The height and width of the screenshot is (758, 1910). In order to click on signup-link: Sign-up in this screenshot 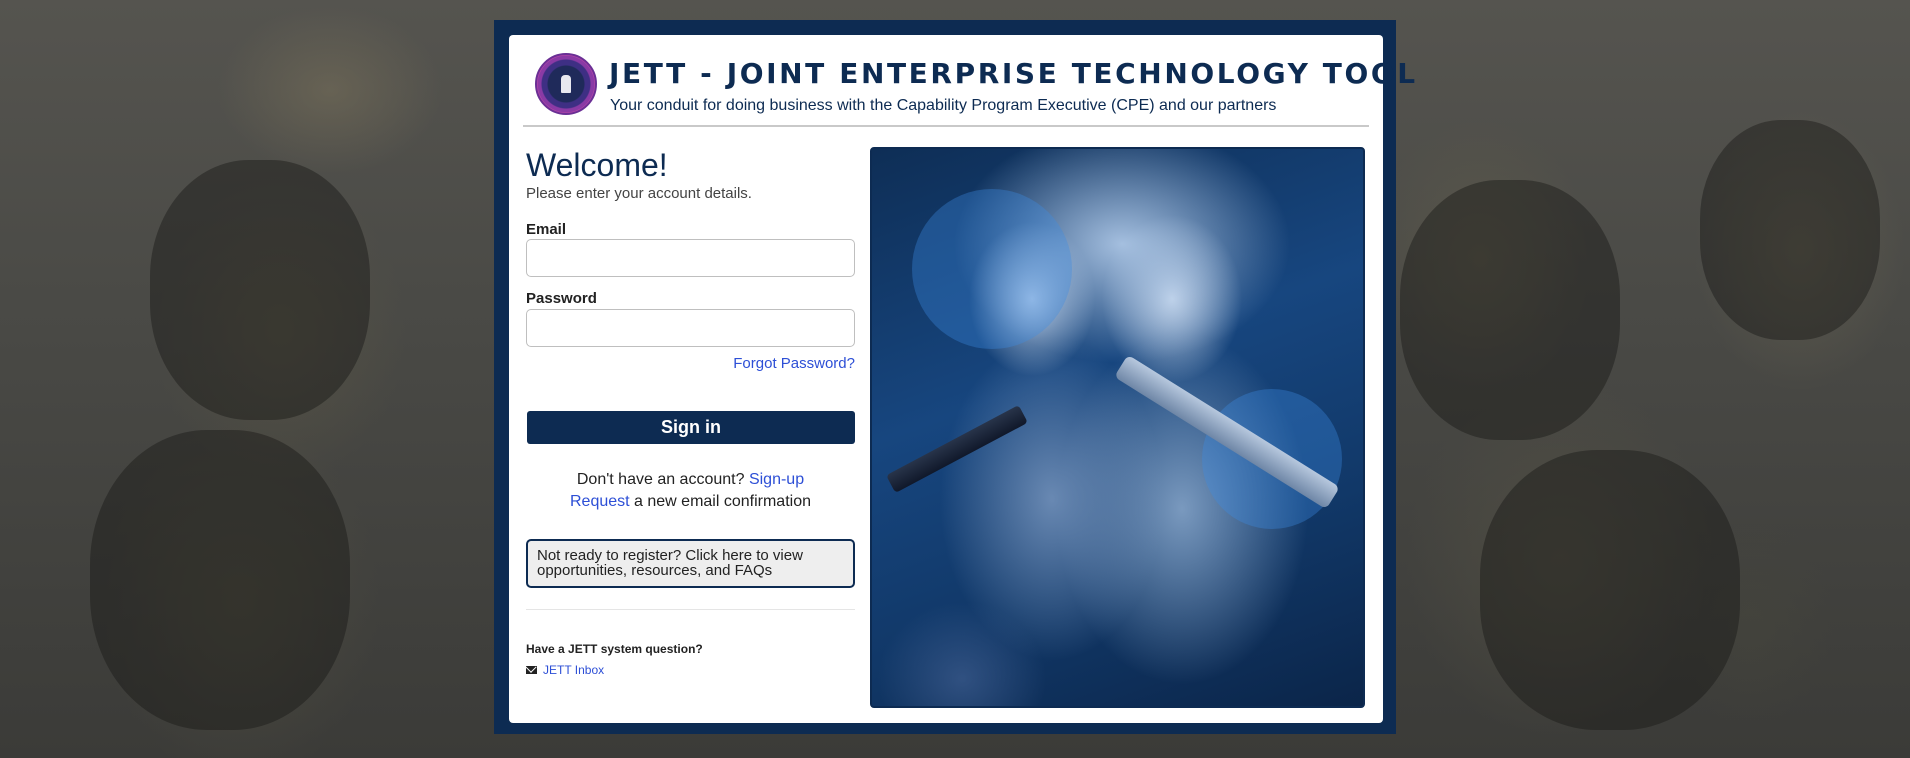, I will do `click(776, 479)`.